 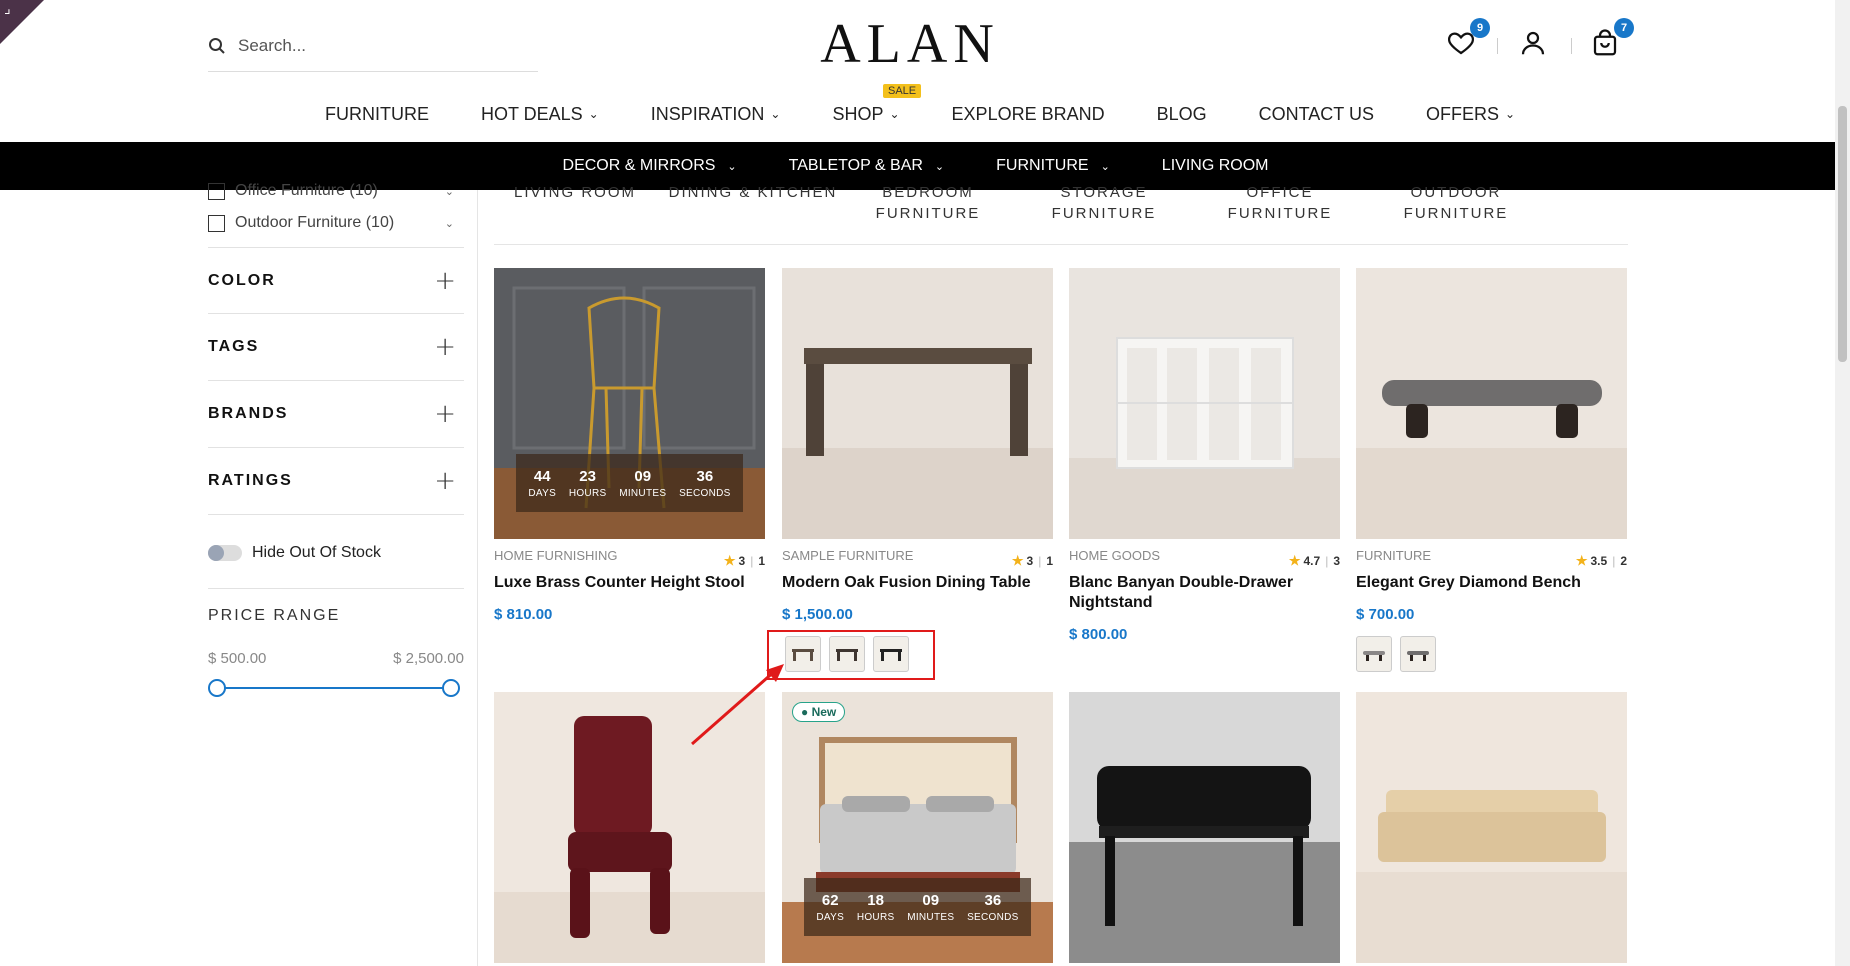 What do you see at coordinates (1468, 39) in the screenshot?
I see `wishlist-button: 9` at bounding box center [1468, 39].